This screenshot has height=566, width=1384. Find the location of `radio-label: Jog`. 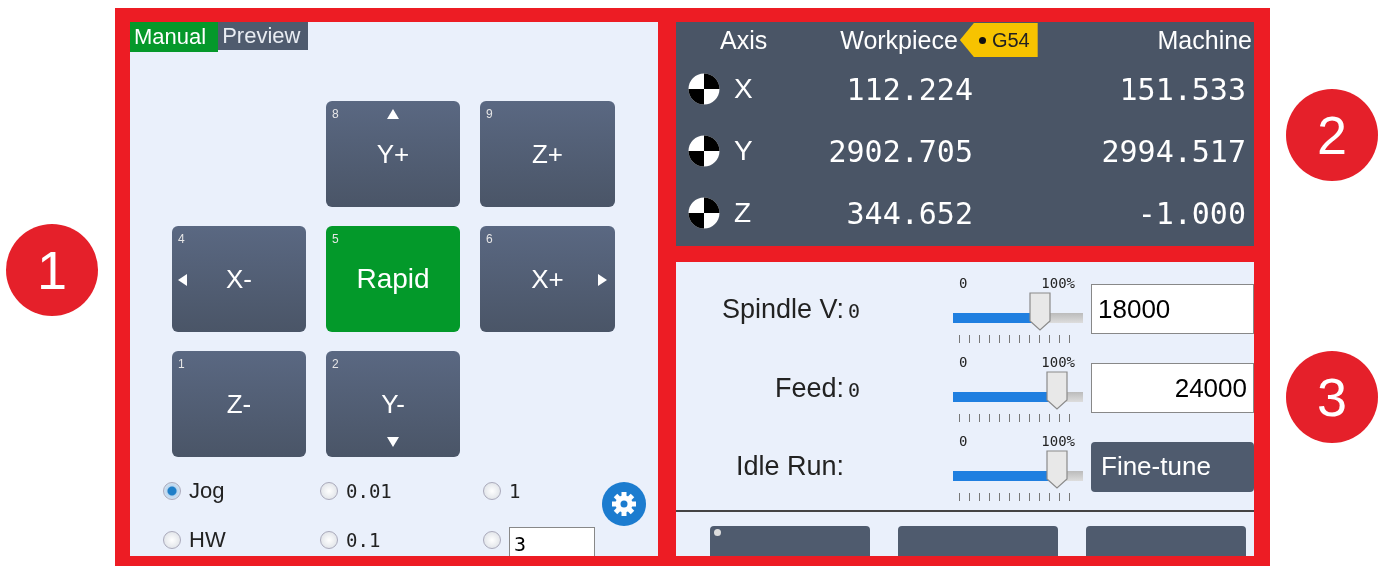

radio-label: Jog is located at coordinates (207, 490).